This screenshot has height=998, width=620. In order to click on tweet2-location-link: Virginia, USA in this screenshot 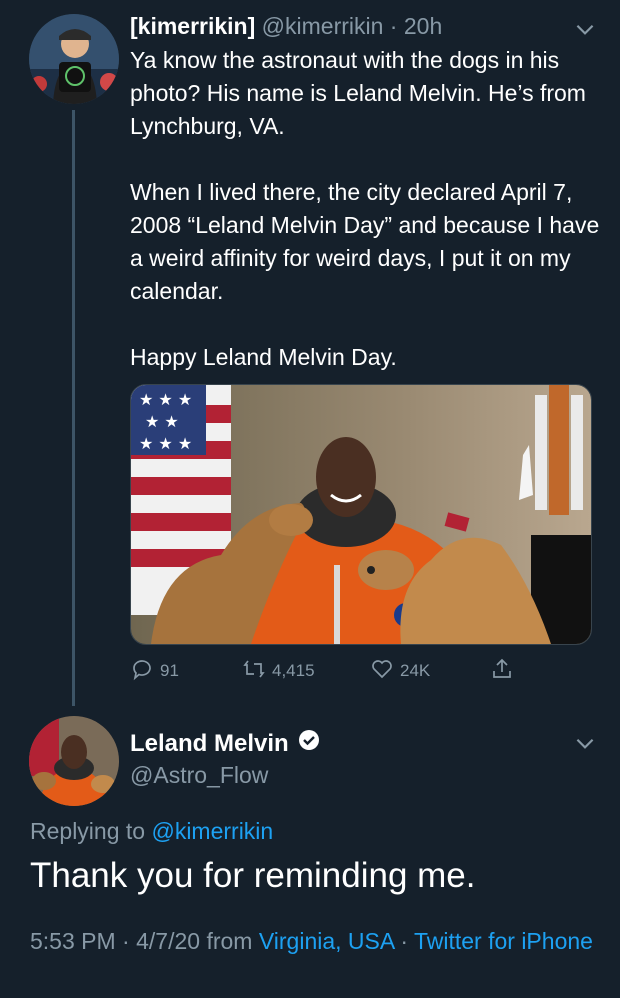, I will do `click(326, 941)`.